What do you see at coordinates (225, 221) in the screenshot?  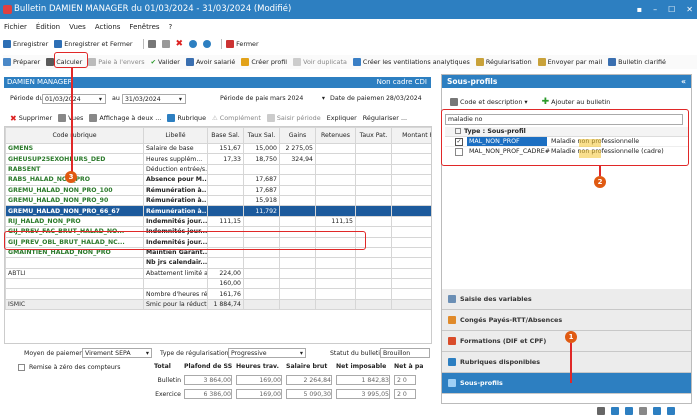 I see `cell-base: 111,15` at bounding box center [225, 221].